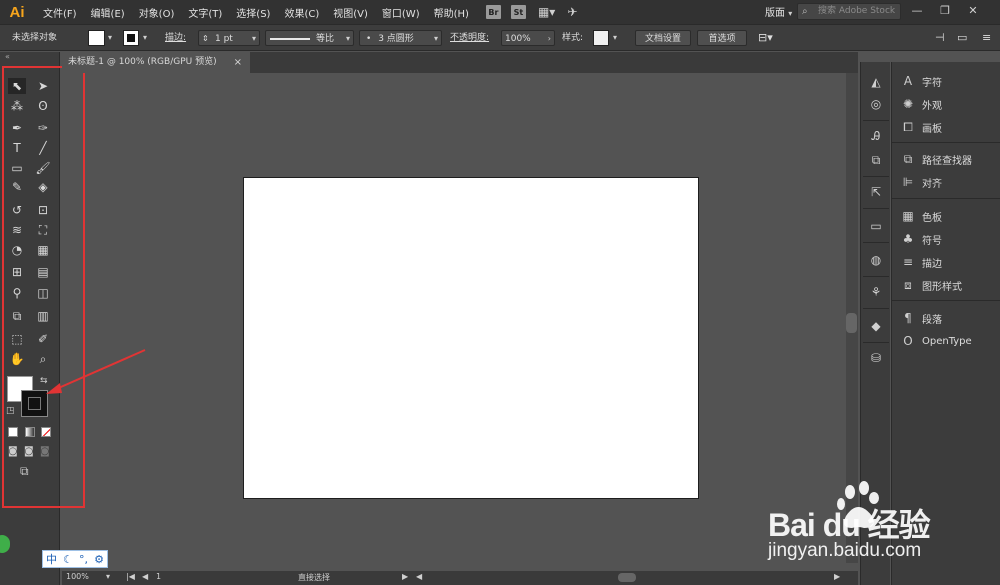  Describe the element at coordinates (601, 38) in the screenshot. I see `style-swatch` at that location.